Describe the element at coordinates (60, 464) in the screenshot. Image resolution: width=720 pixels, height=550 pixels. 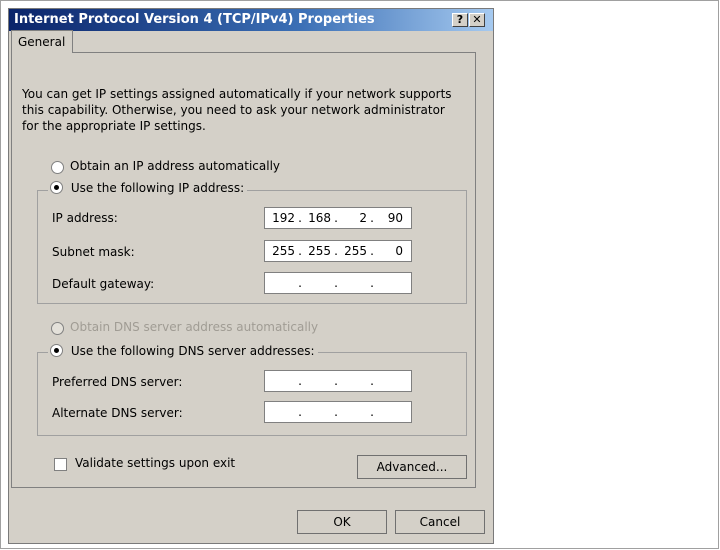
I see `validate-settings-checkbox` at that location.